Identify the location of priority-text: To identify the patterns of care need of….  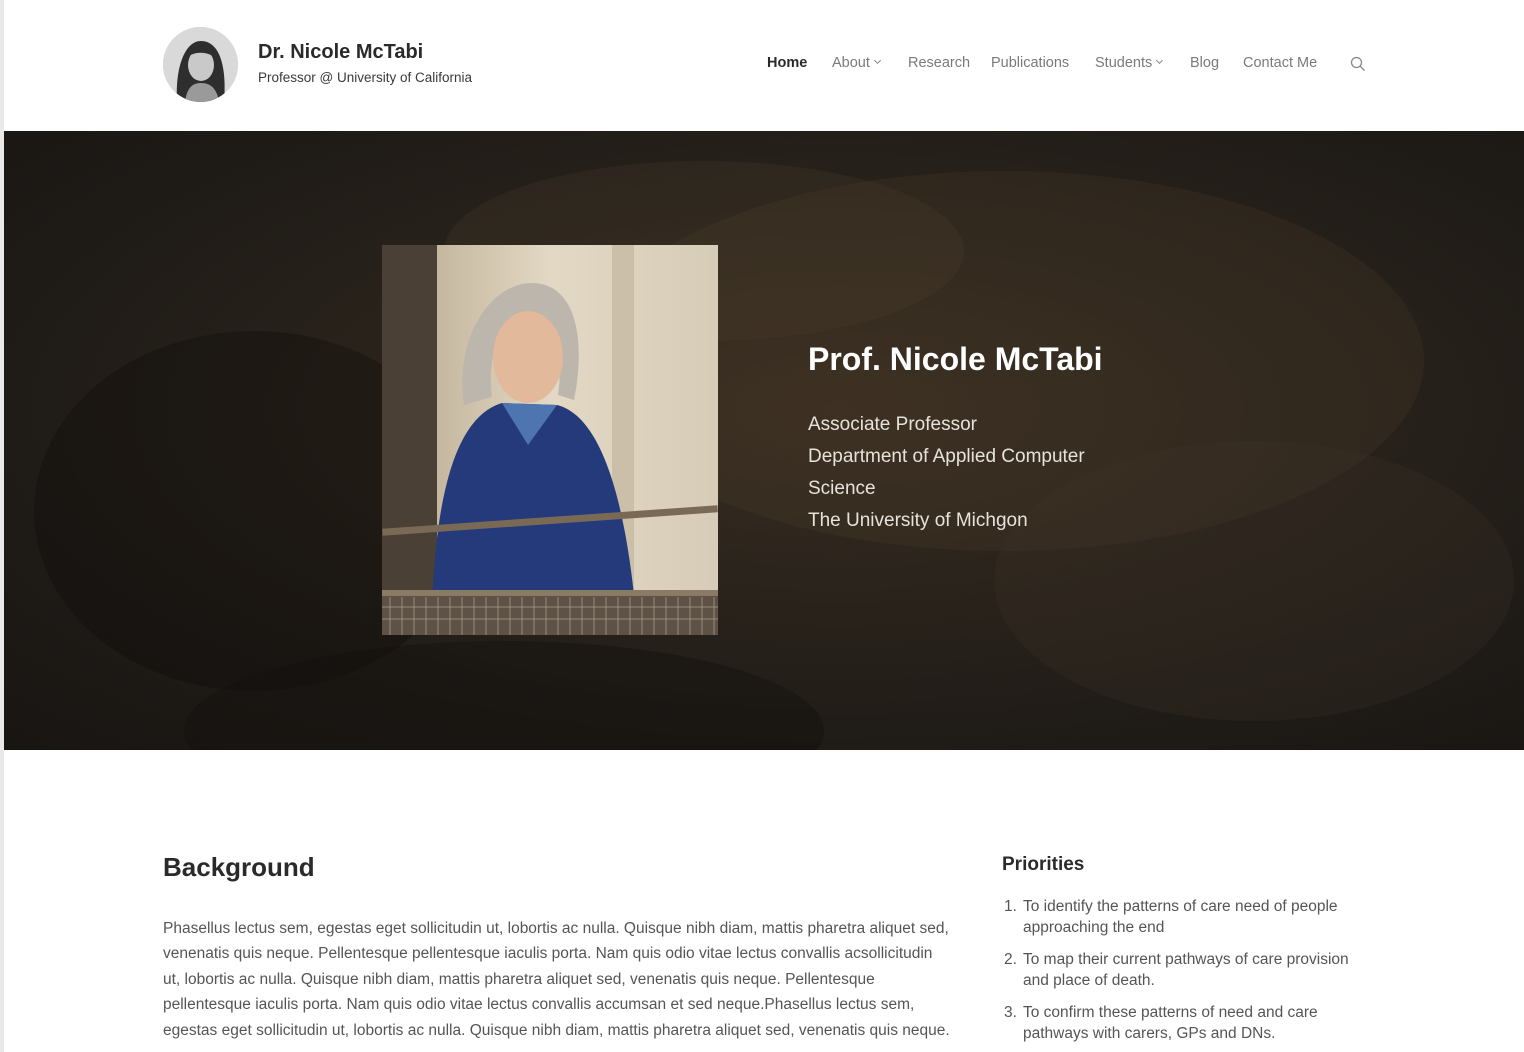
(1180, 917).